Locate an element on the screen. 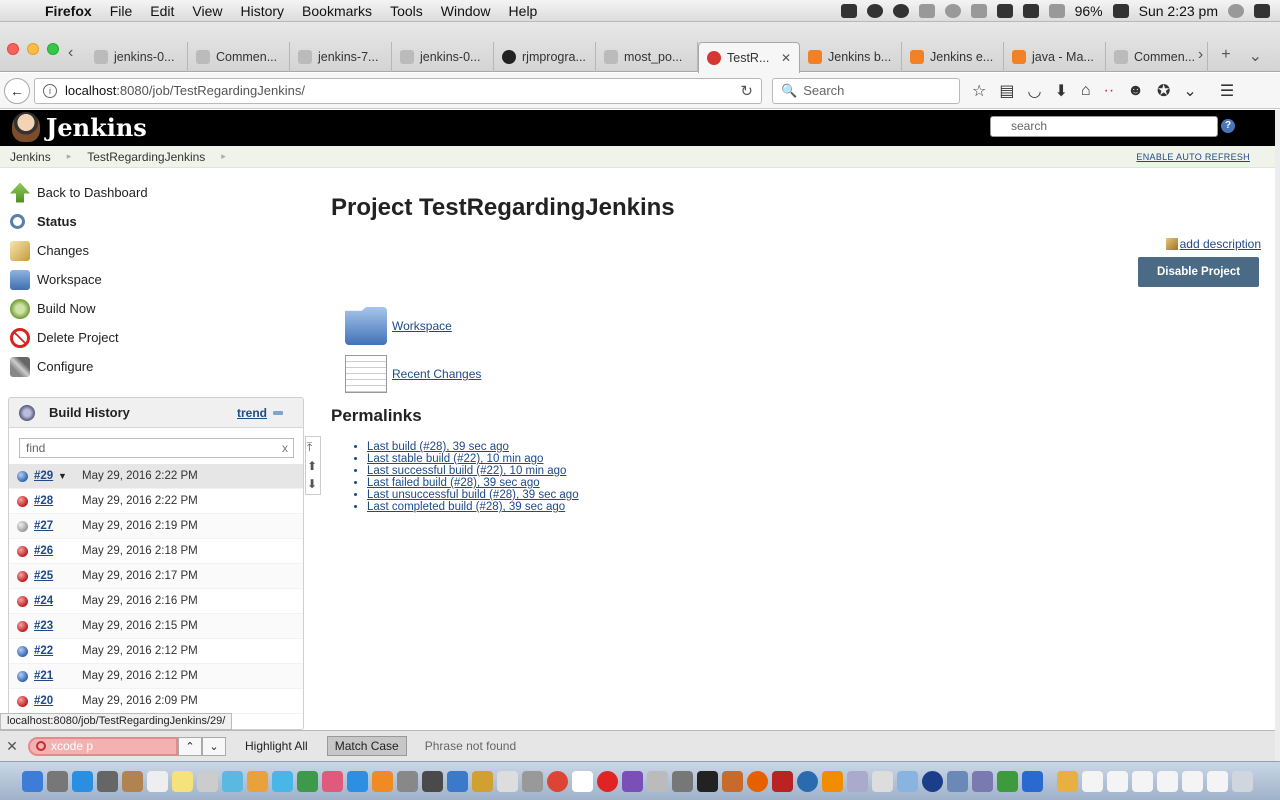  find-next-button: ⌄ is located at coordinates (214, 746).